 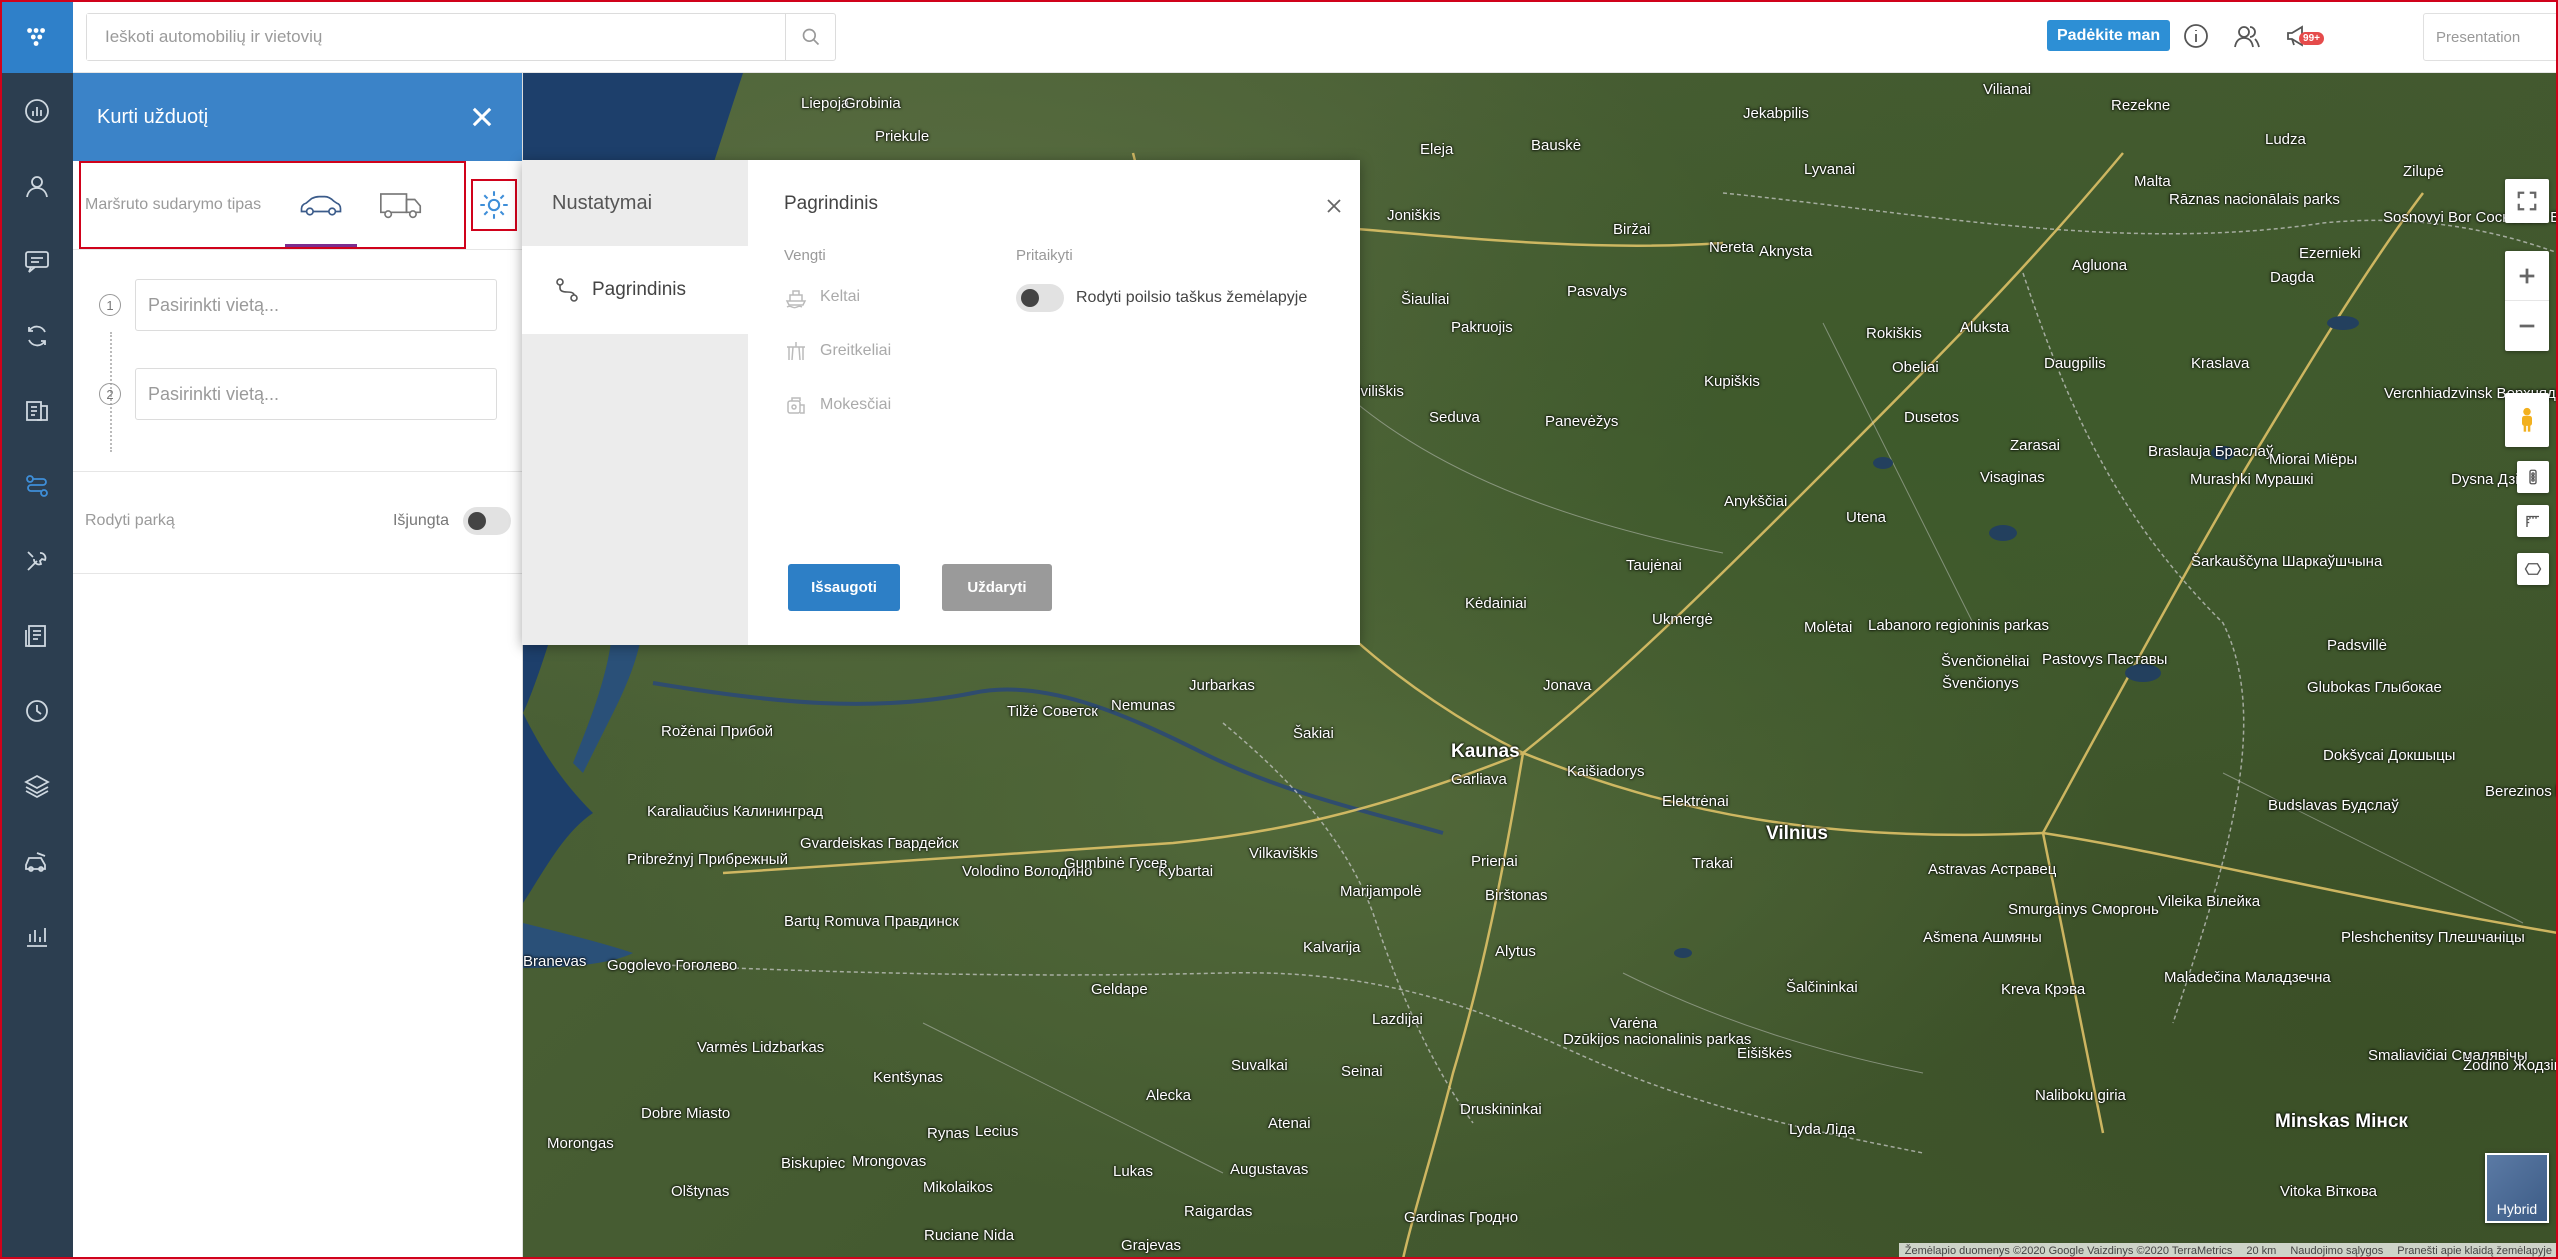 I want to click on route-type-car, so click(x=321, y=205).